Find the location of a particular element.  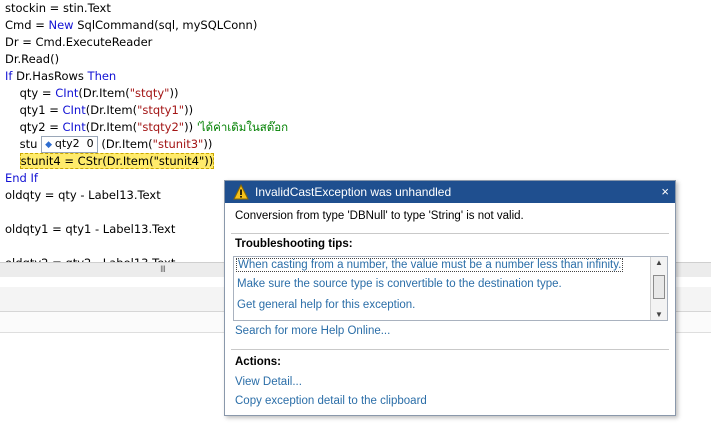

code-line: oldqty2 = qty2 - Label13.Text is located at coordinates (90, 258).